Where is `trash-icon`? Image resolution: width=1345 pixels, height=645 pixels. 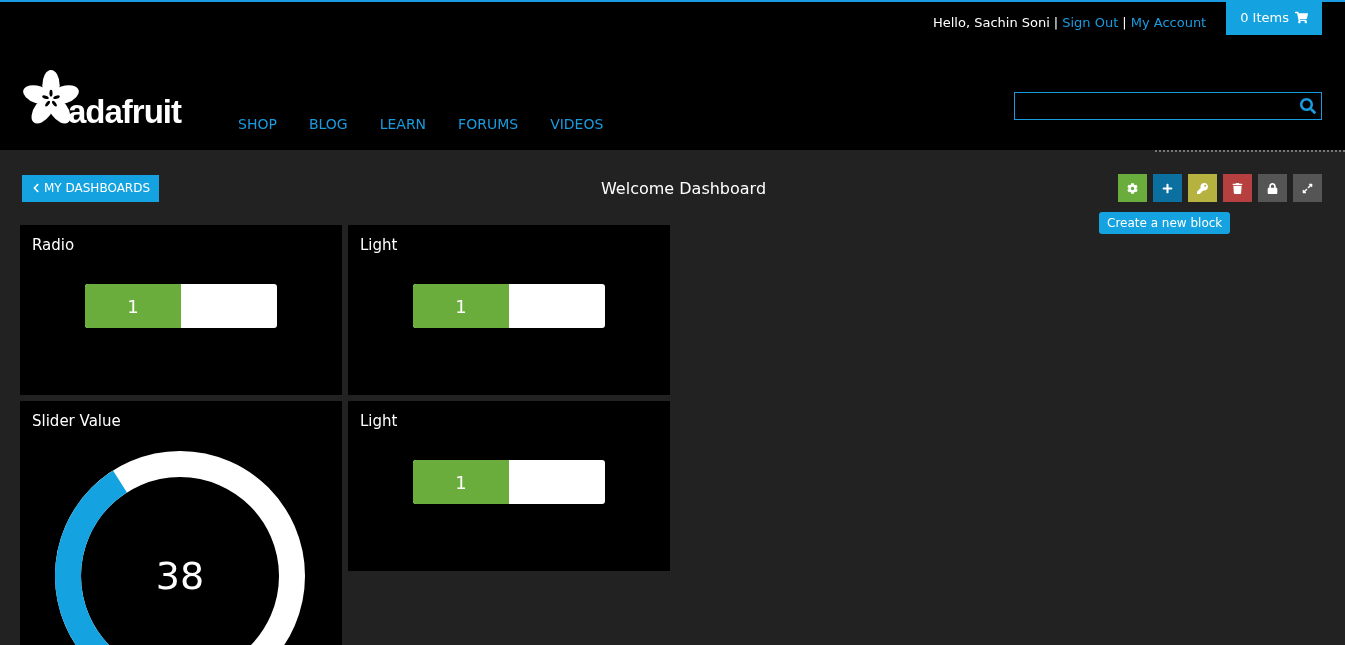 trash-icon is located at coordinates (1237, 188).